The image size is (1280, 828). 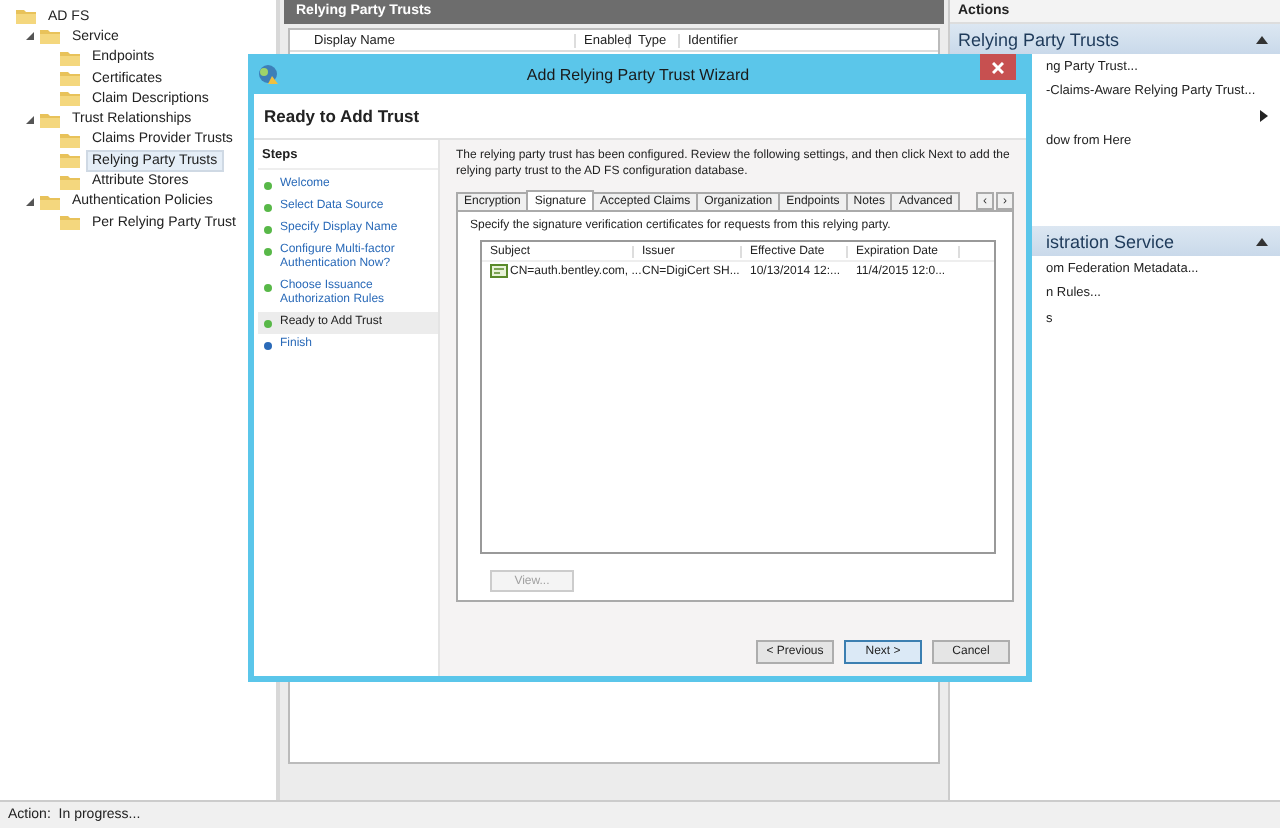 I want to click on close-button, so click(x=998, y=67).